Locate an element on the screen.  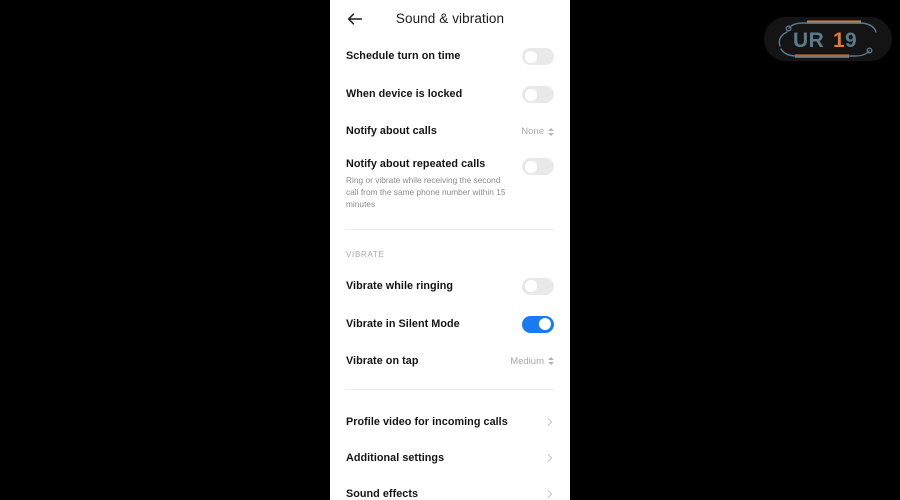
setting-row-additional-settings: Additional settings is located at coordinates (450, 458).